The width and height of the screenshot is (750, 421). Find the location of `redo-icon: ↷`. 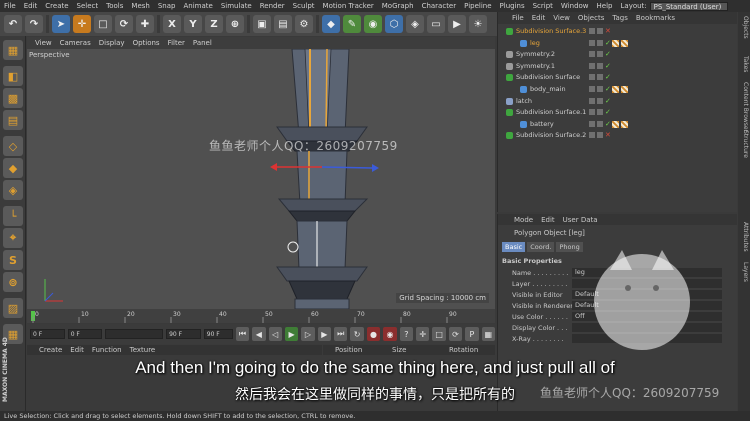

redo-icon: ↷ is located at coordinates (34, 24).